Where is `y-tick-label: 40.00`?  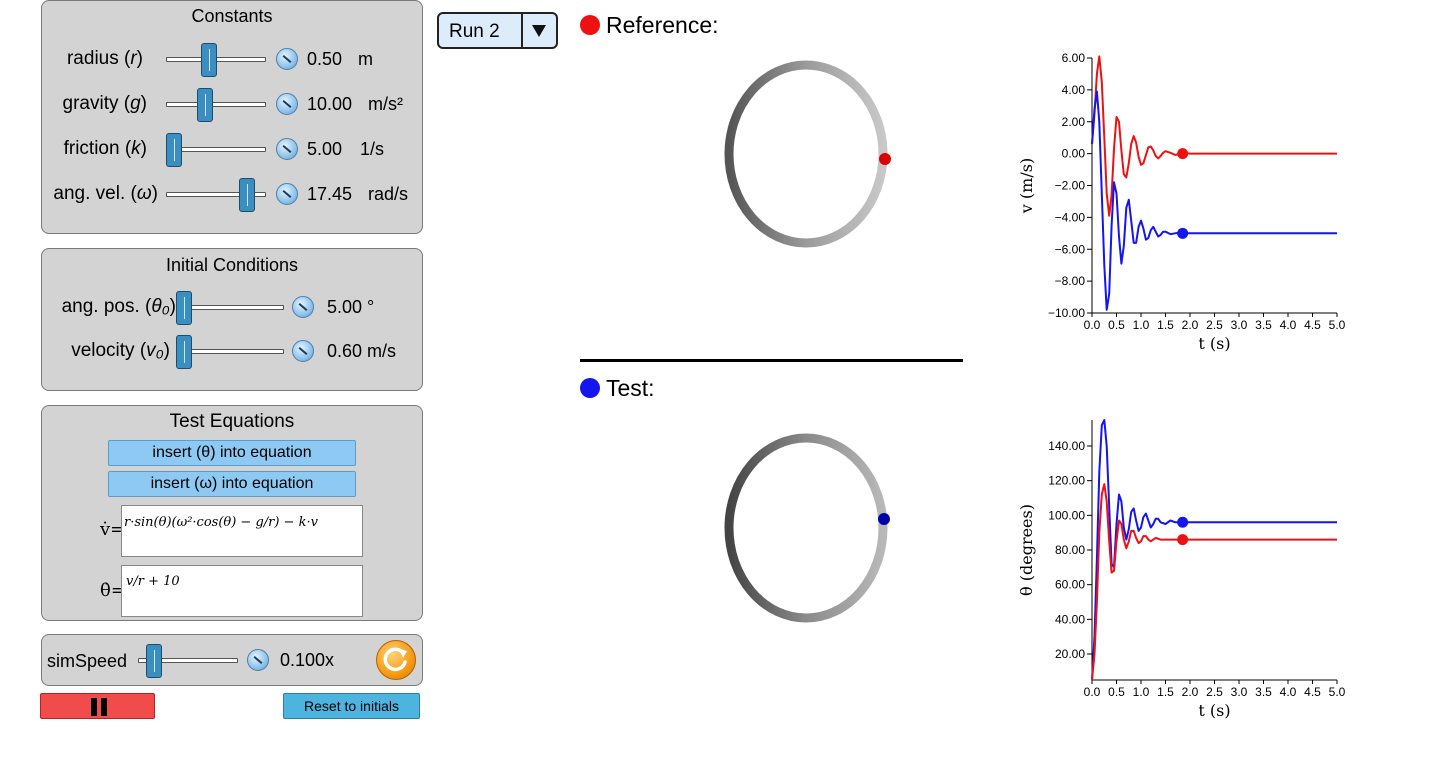
y-tick-label: 40.00 is located at coordinates (1070, 619).